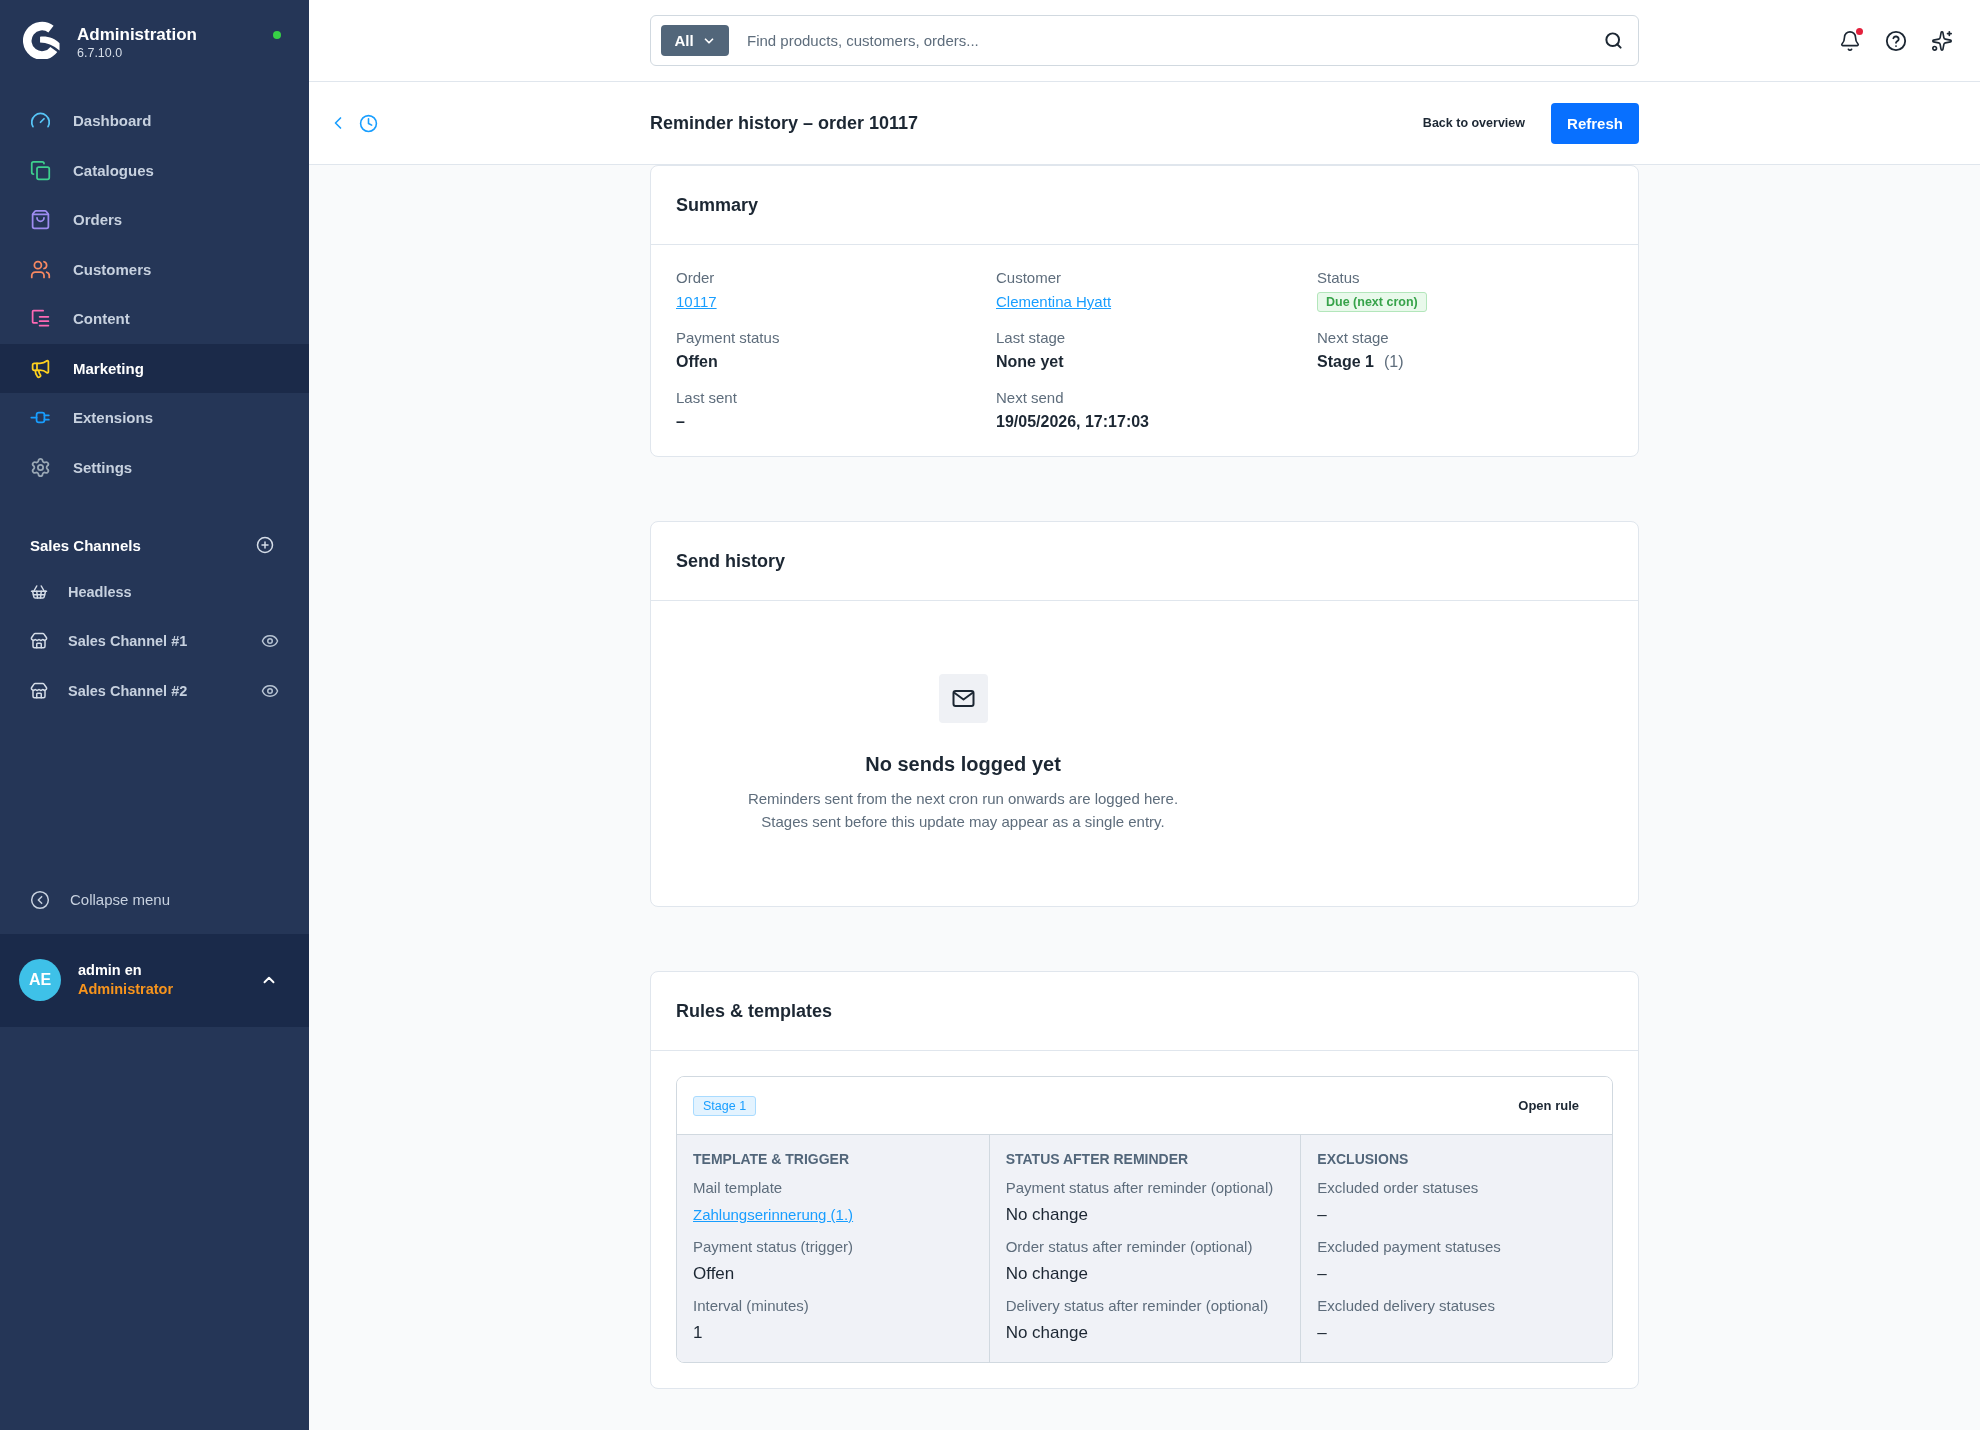  I want to click on field-label: Last stage, so click(1031, 338).